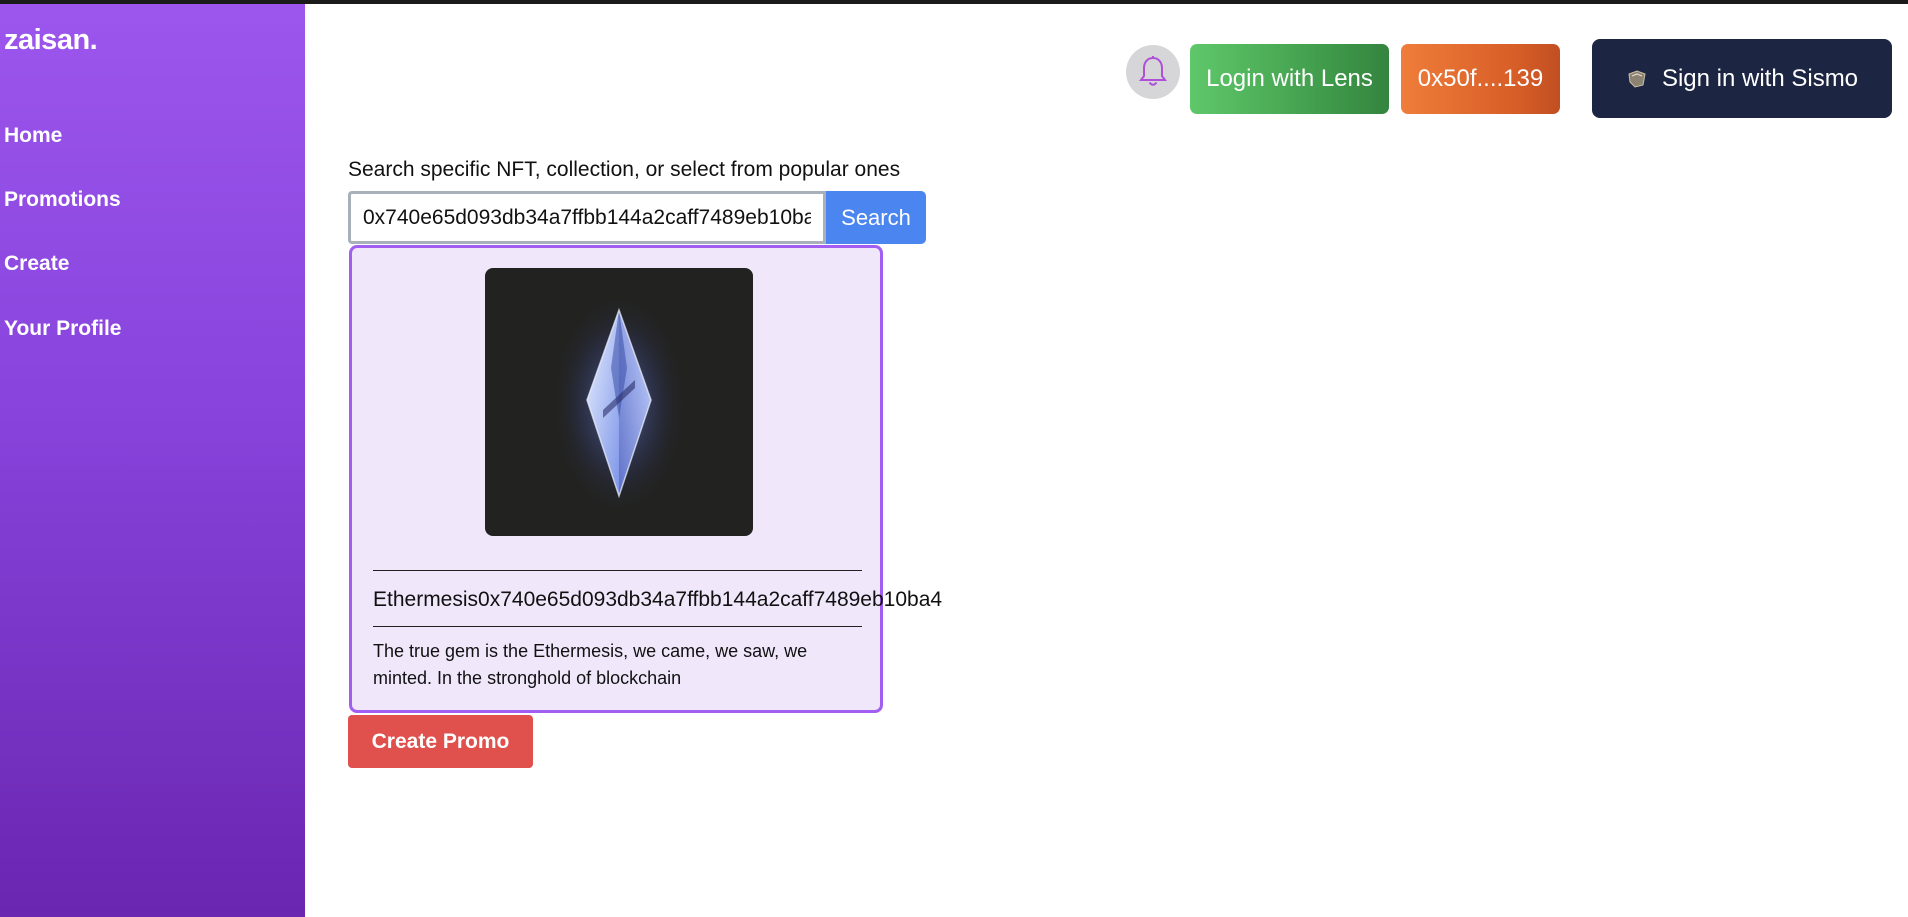 The image size is (1908, 917). What do you see at coordinates (51, 40) in the screenshot?
I see `logo: zaisan.` at bounding box center [51, 40].